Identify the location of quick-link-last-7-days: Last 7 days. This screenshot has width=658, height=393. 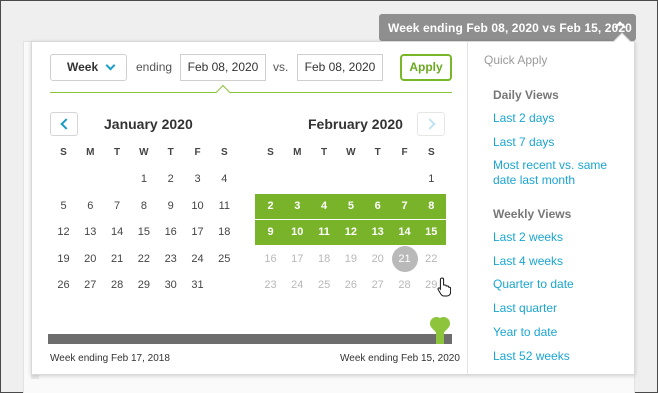
(563, 142).